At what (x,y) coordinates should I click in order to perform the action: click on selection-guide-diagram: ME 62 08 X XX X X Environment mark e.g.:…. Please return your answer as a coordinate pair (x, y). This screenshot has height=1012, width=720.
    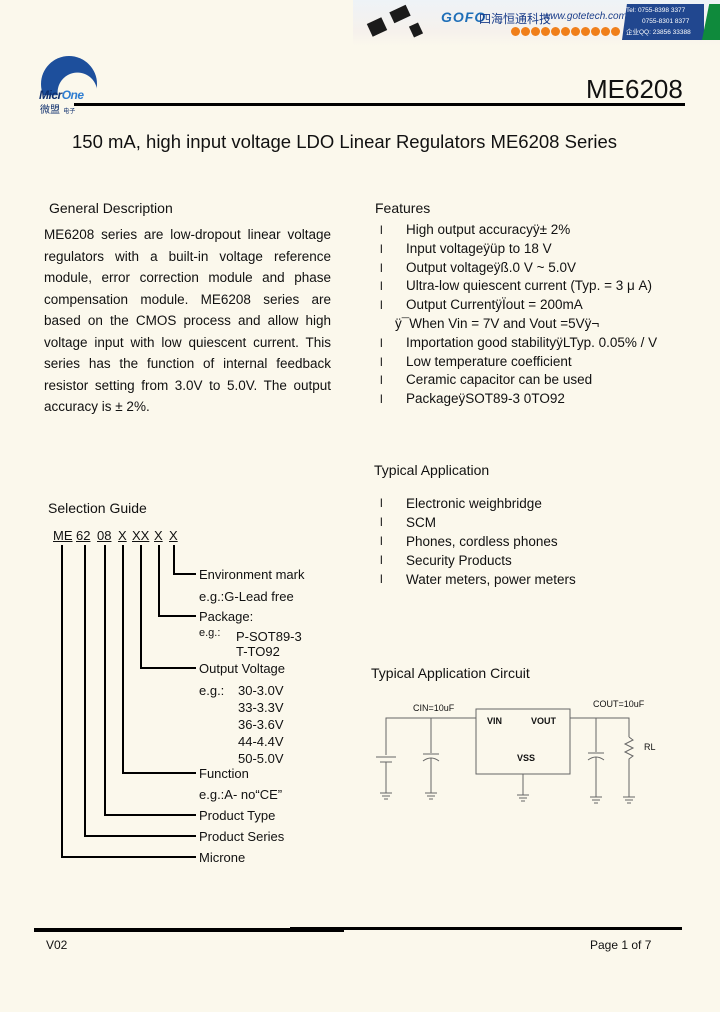
    Looking at the image, I should click on (200, 698).